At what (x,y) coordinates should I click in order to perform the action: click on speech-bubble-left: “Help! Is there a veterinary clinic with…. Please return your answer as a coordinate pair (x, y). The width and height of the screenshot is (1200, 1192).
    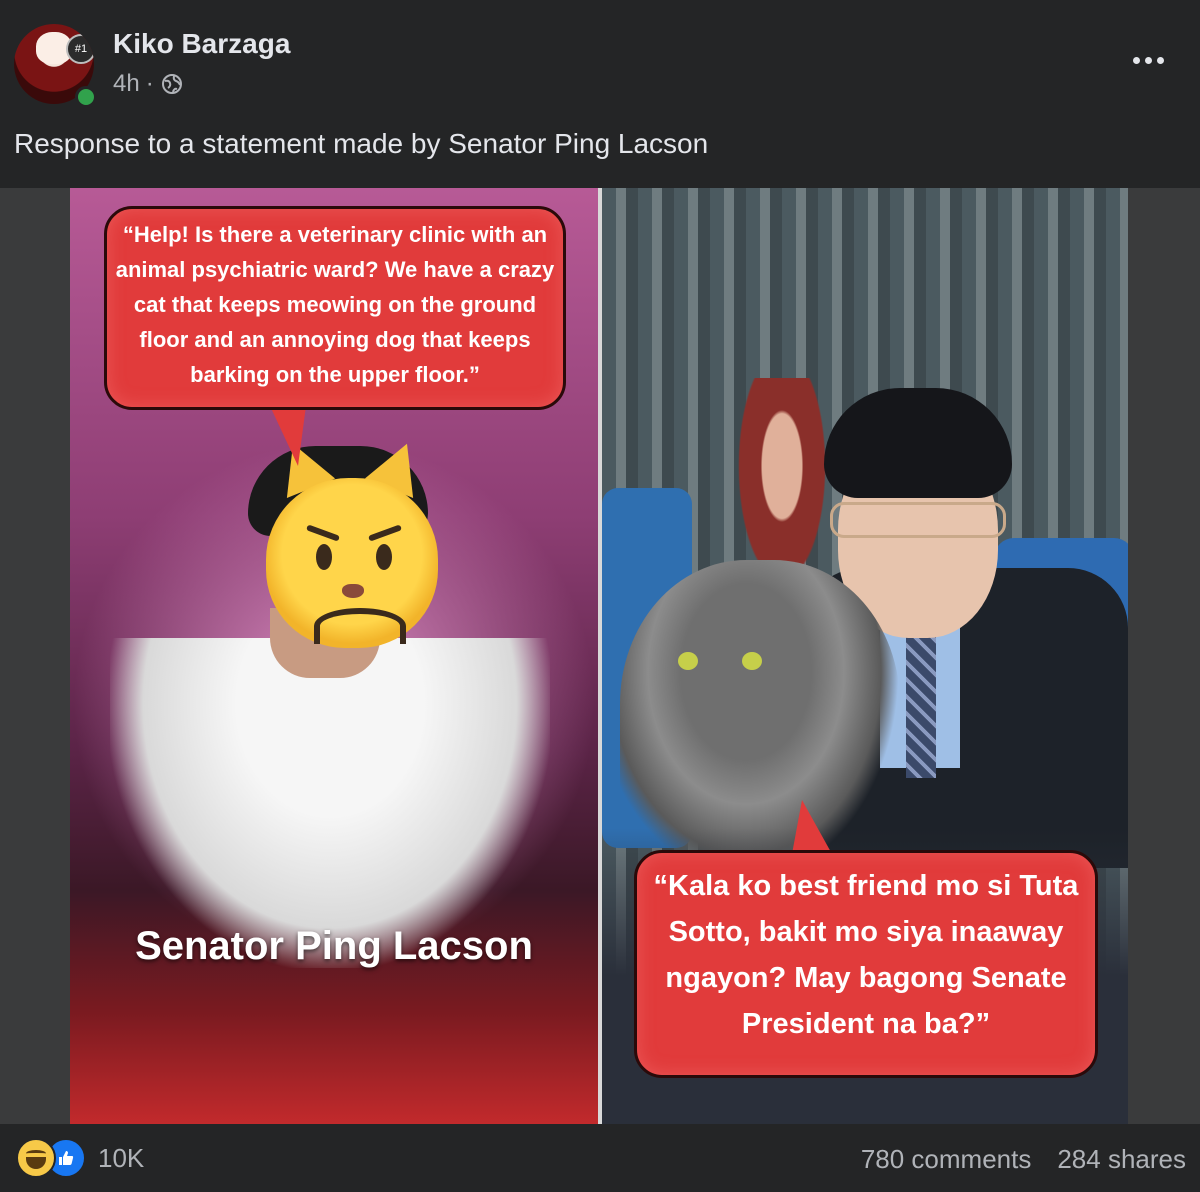
    Looking at the image, I should click on (335, 308).